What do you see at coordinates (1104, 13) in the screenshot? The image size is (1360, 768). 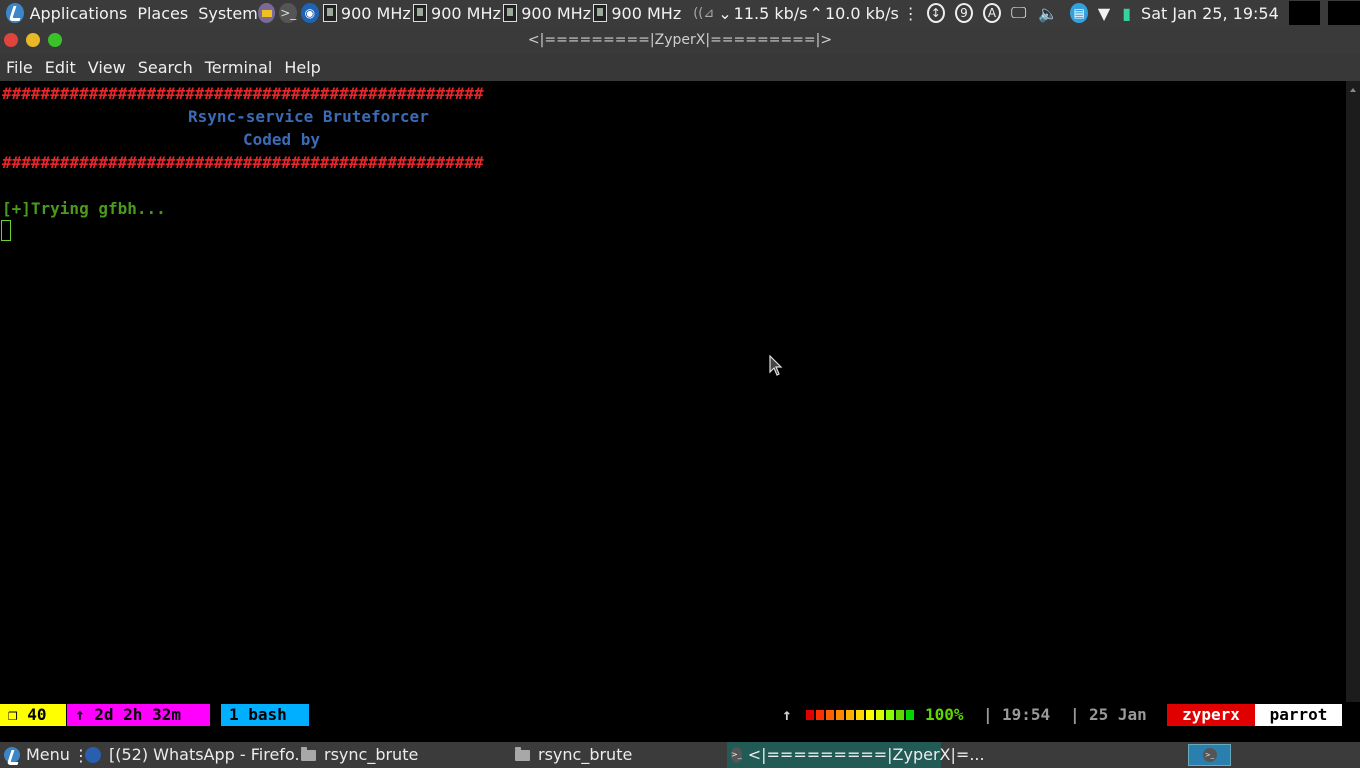 I see `wifi-icon: ▼` at bounding box center [1104, 13].